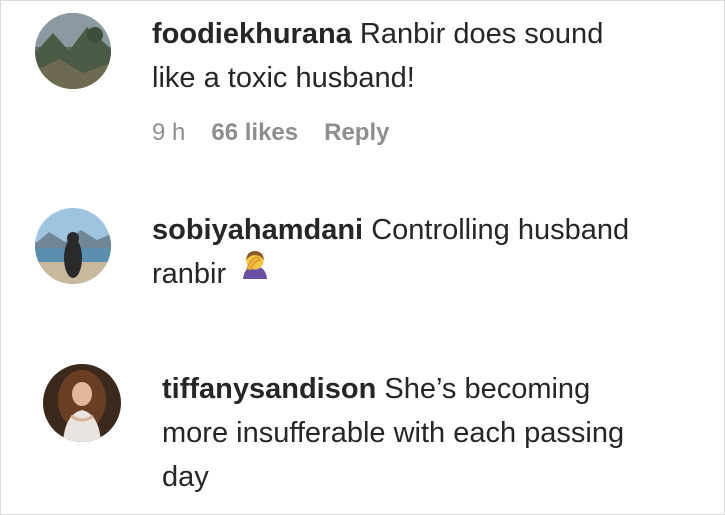 This screenshot has width=725, height=515. I want to click on landscape-avatar-image, so click(73, 51).